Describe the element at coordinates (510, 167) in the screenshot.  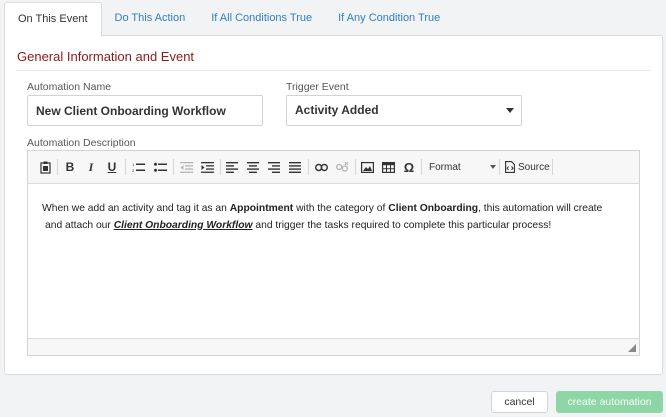
I see `source-icon` at that location.